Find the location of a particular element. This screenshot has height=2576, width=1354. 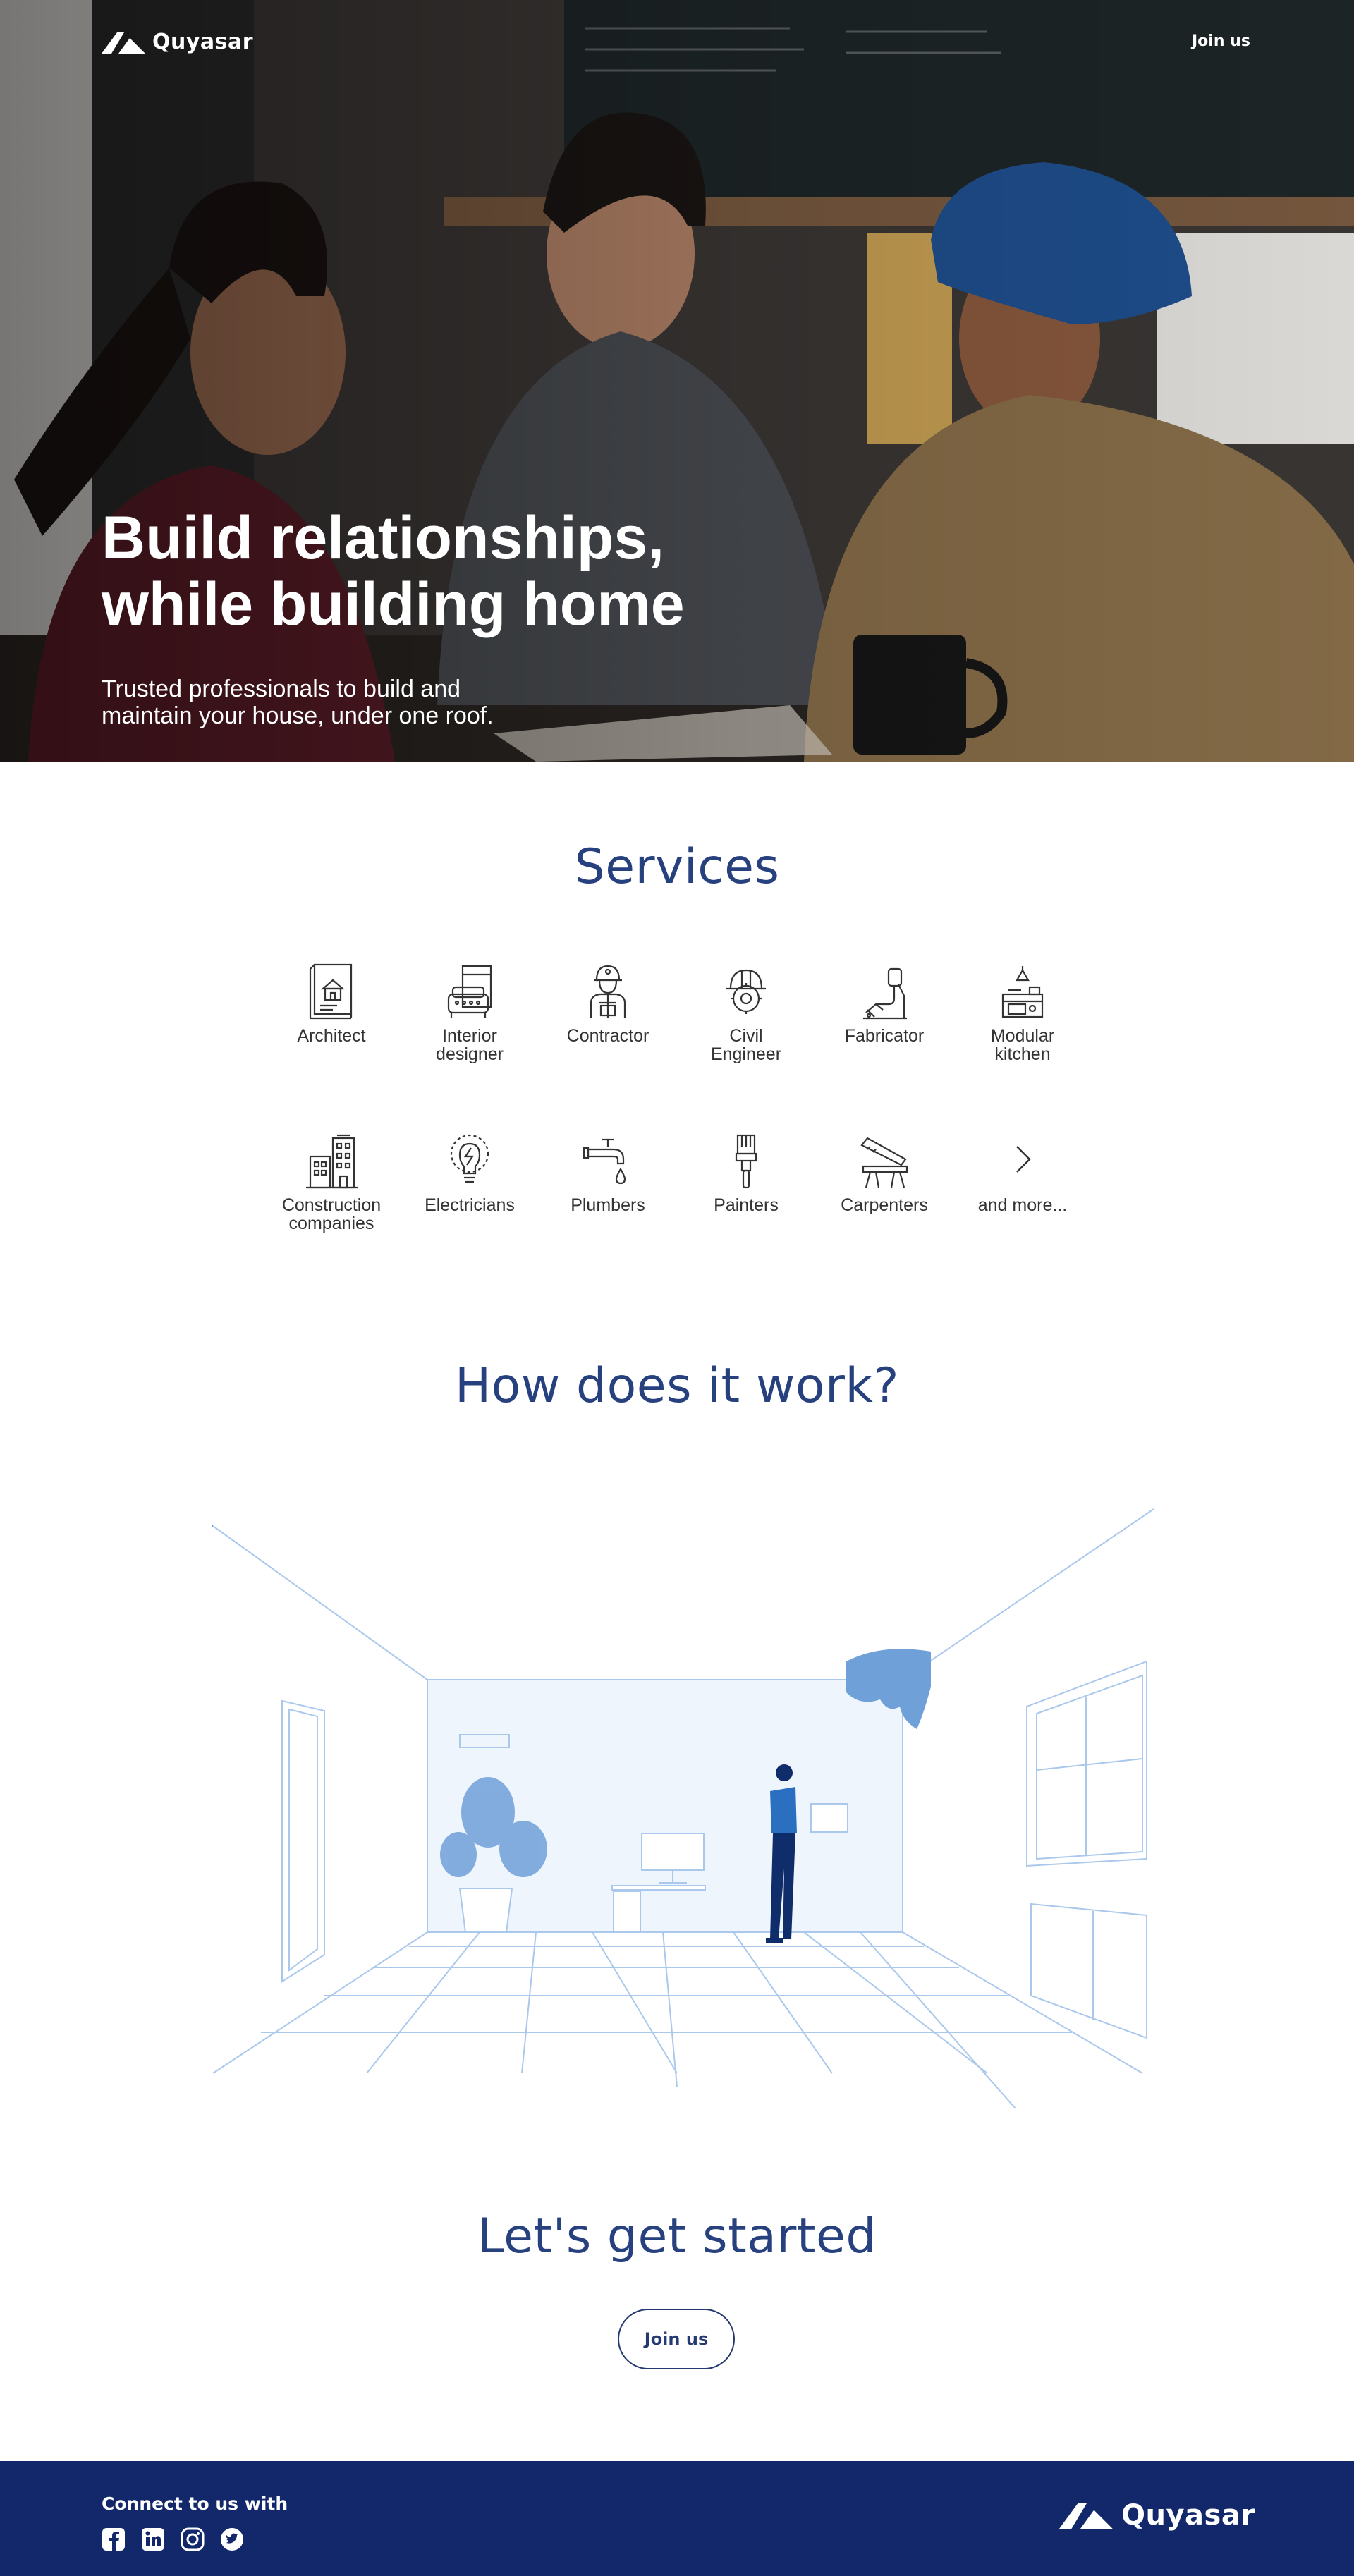

service-label-2: kitchen is located at coordinates (1022, 1054).